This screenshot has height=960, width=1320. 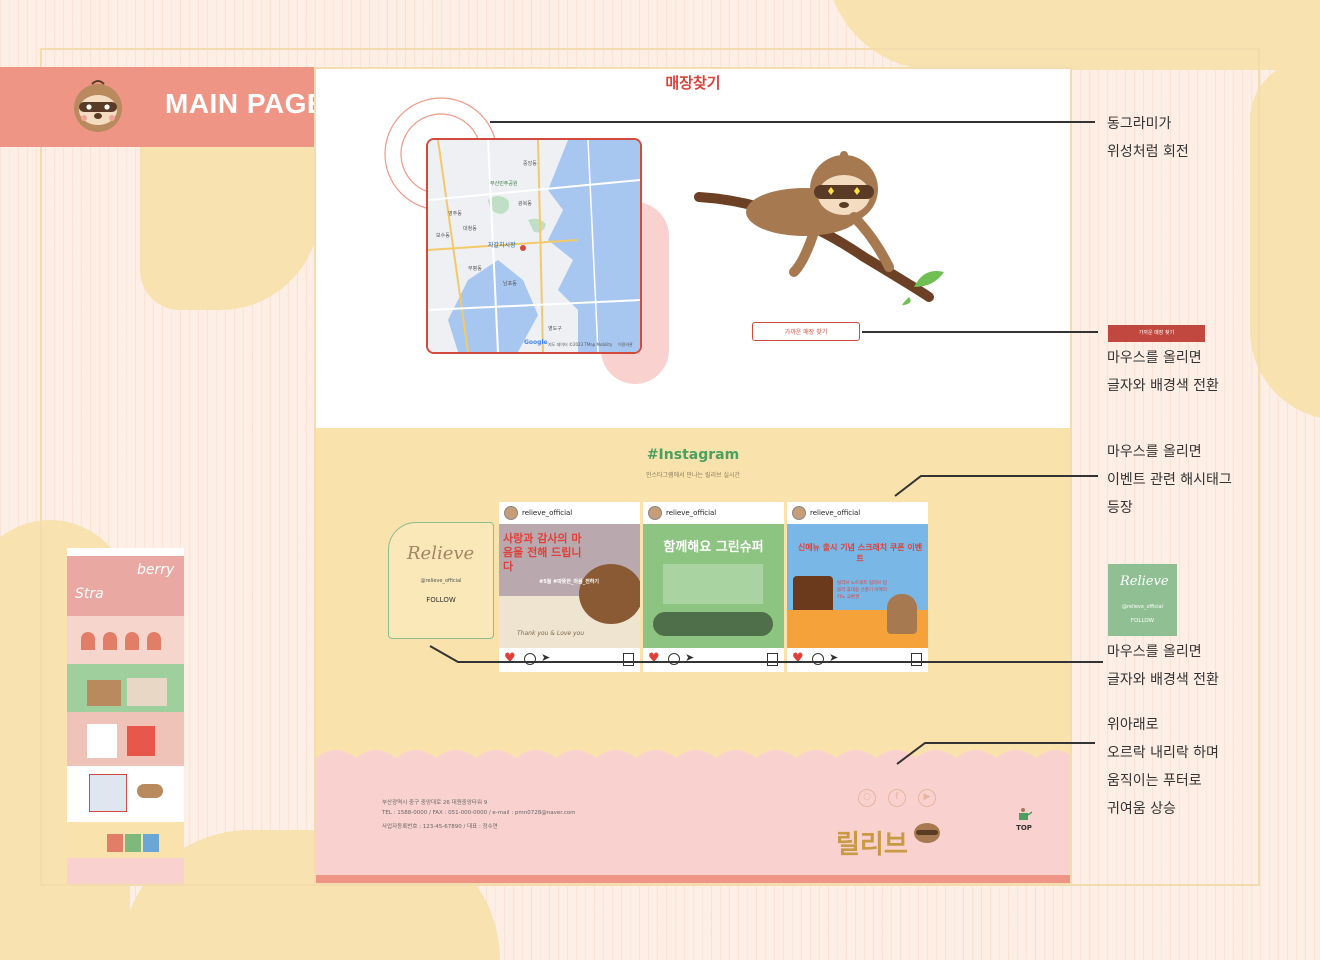 What do you see at coordinates (536, 342) in the screenshot?
I see `google-logo: Google` at bounding box center [536, 342].